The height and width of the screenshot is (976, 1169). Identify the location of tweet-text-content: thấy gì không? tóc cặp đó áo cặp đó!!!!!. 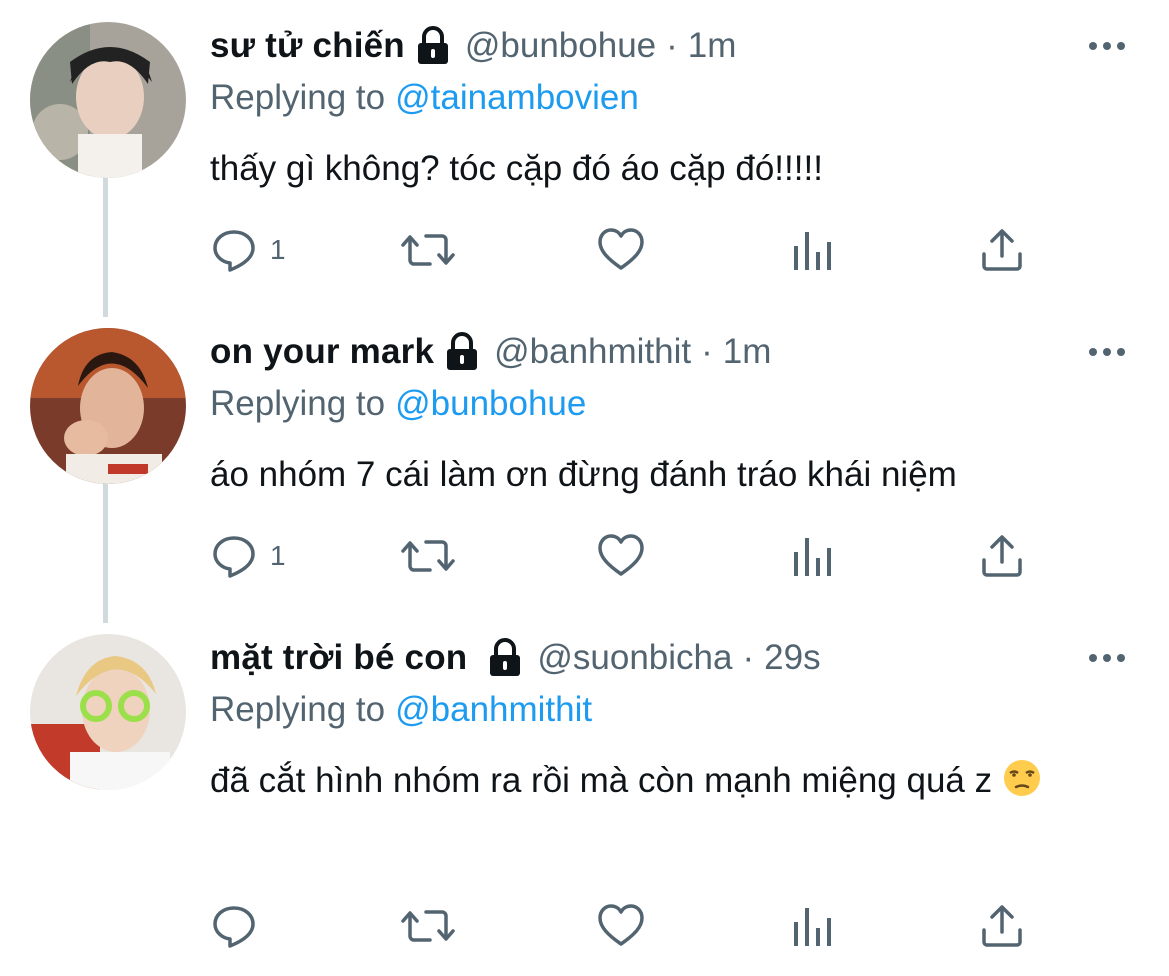
(516, 168).